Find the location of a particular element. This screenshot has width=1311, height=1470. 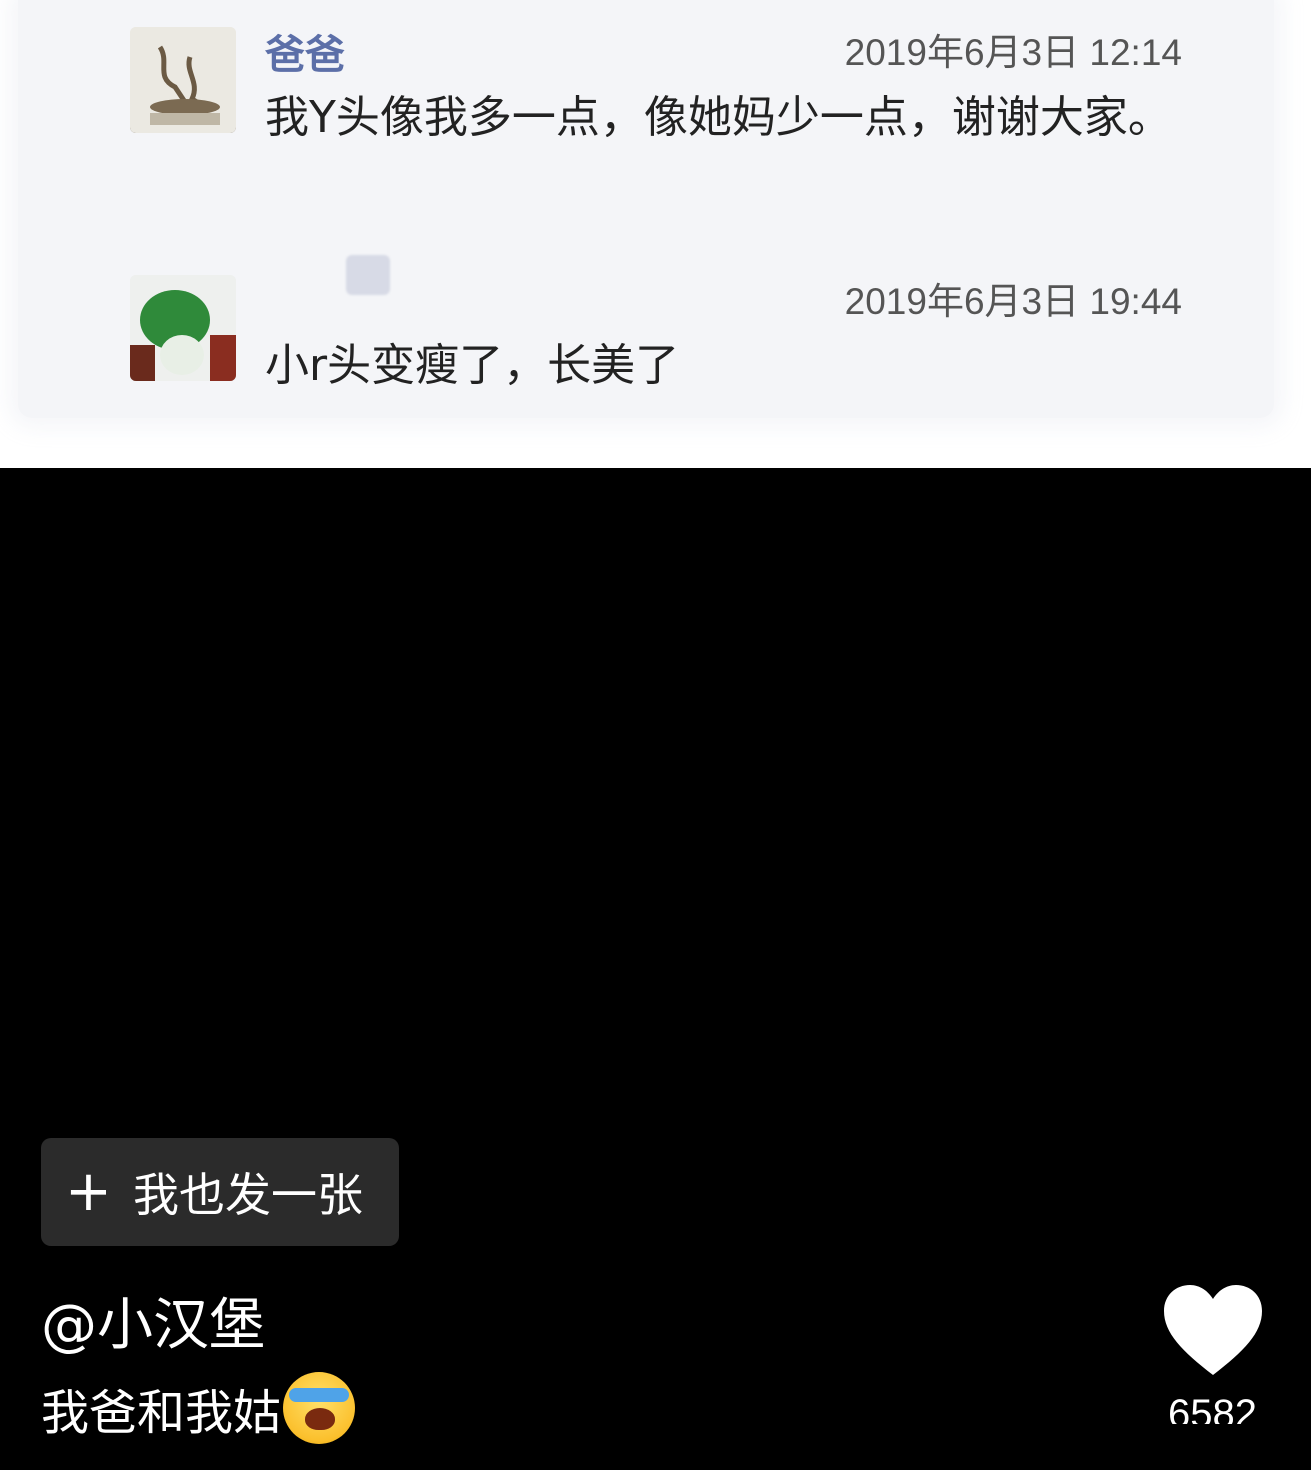

bonsai-avatar-image is located at coordinates (183, 80).